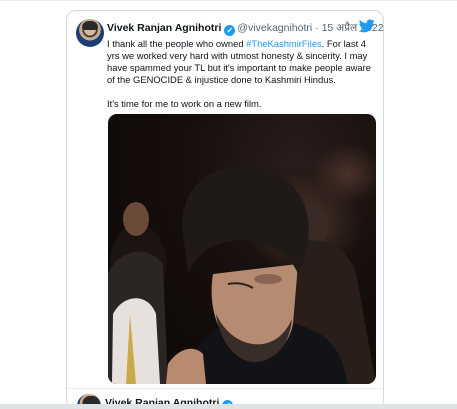  Describe the element at coordinates (284, 43) in the screenshot. I see `hashtag-link: #TheKashmirFiles` at that location.